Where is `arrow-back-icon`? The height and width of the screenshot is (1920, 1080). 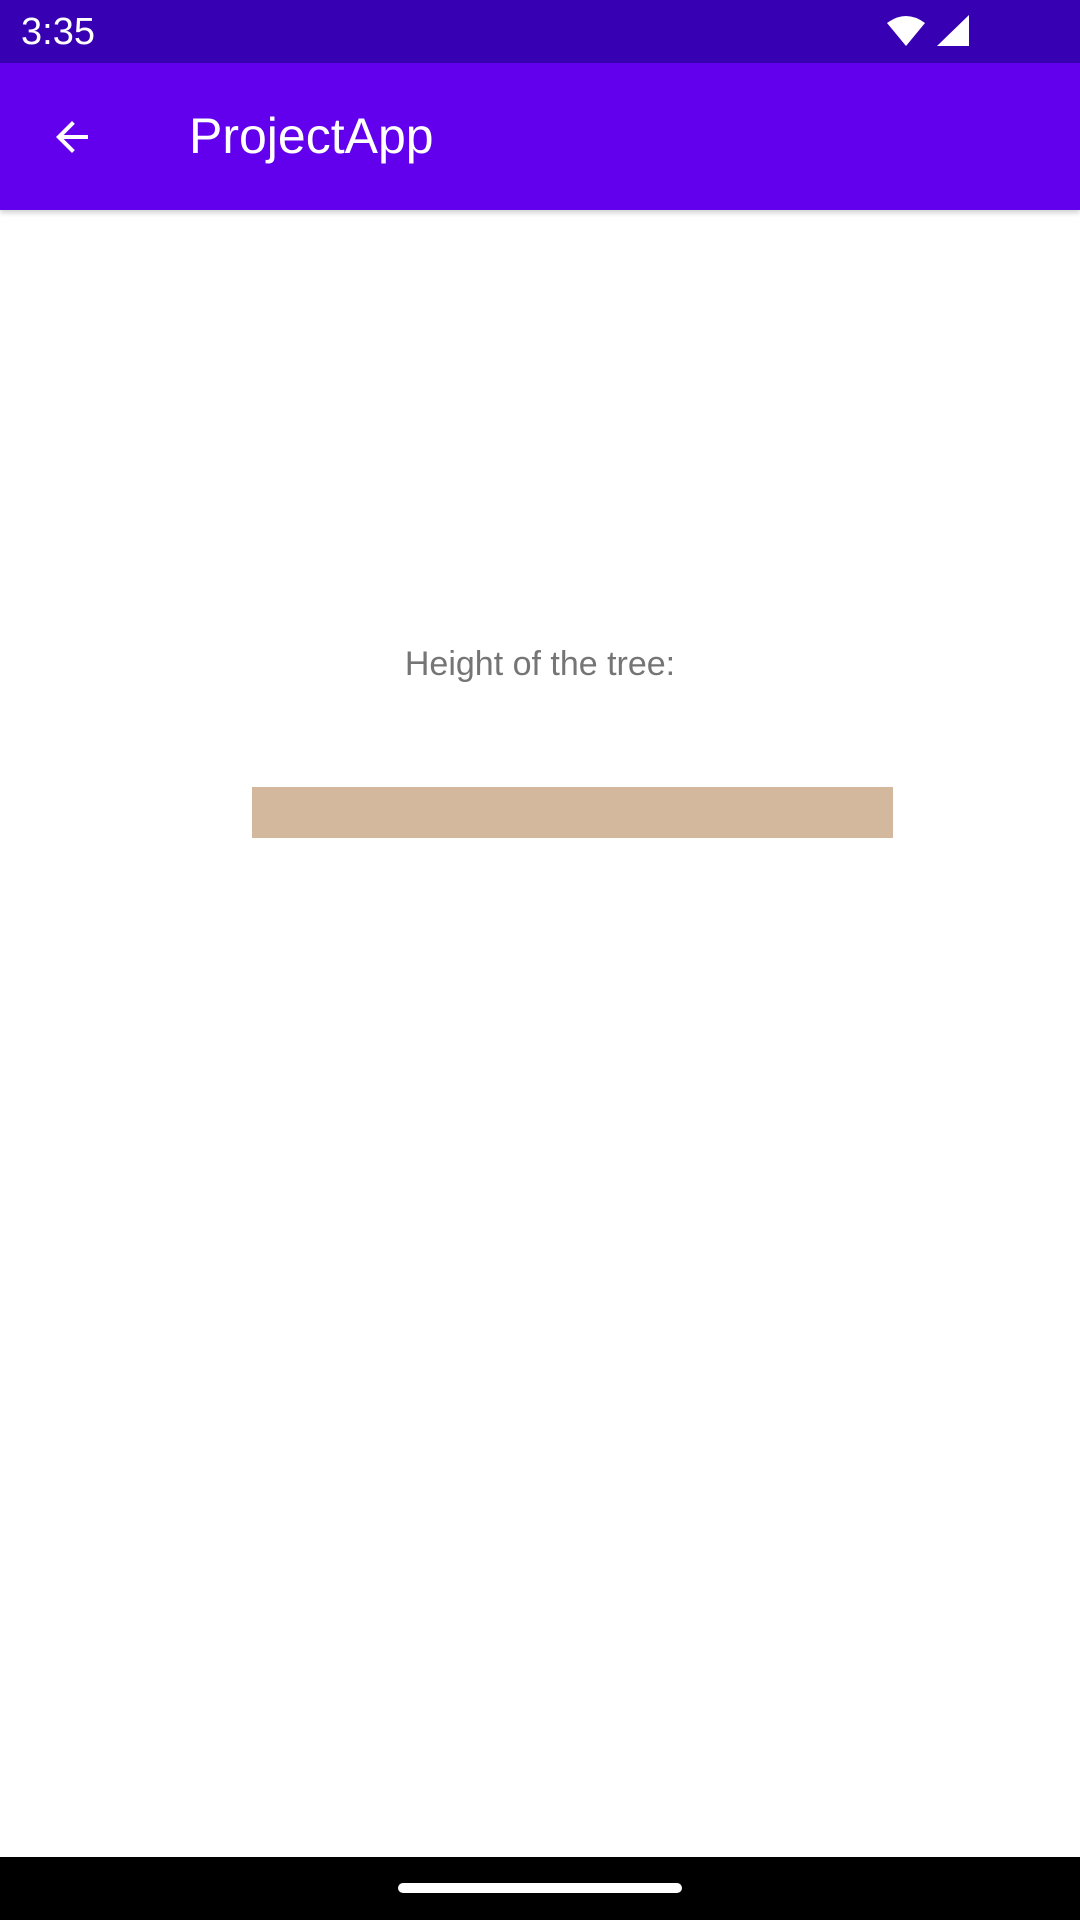 arrow-back-icon is located at coordinates (72, 137).